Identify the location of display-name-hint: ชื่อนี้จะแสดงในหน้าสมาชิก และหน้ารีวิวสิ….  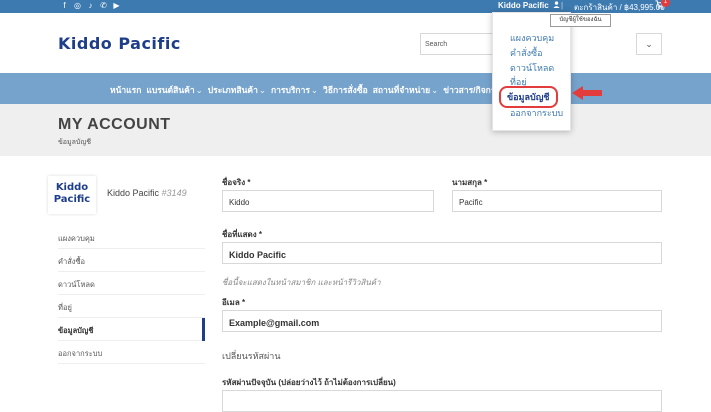
(301, 282).